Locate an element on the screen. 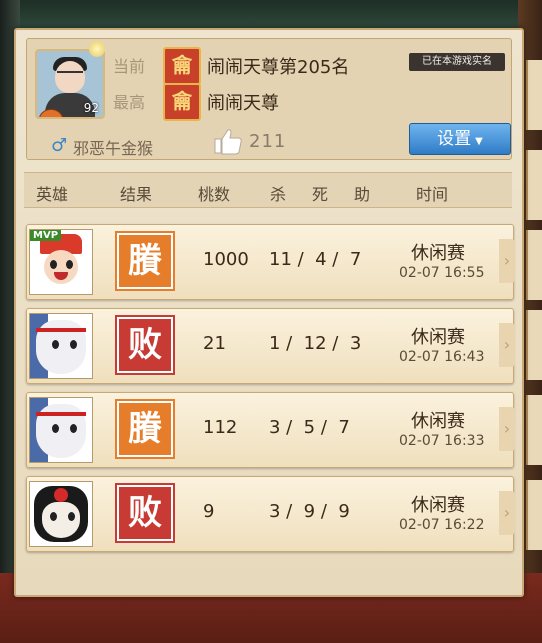  current-rank: 闹闹天尊第205名 is located at coordinates (278, 67).